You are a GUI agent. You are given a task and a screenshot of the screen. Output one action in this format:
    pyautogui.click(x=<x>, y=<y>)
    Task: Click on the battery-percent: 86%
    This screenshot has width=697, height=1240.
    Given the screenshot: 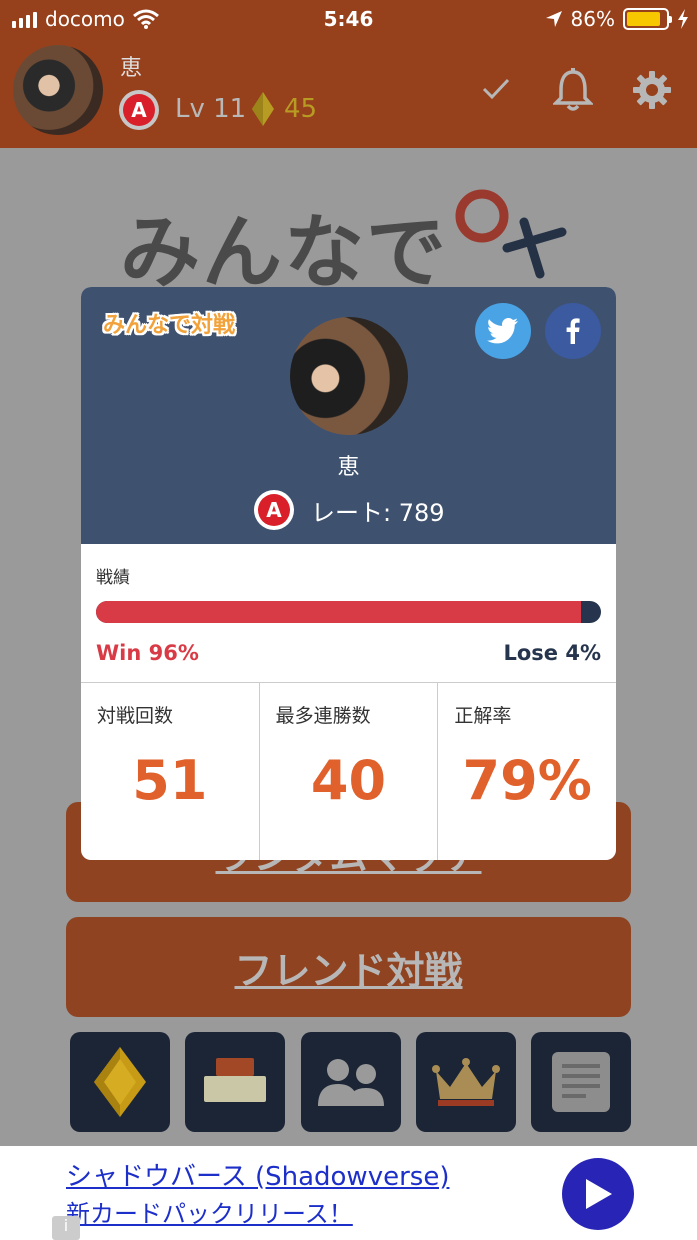 What is the action you would take?
    pyautogui.click(x=592, y=19)
    